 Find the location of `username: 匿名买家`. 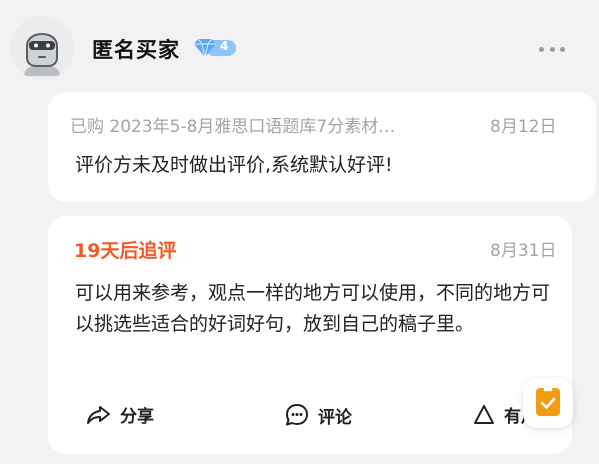

username: 匿名买家 is located at coordinates (136, 50).